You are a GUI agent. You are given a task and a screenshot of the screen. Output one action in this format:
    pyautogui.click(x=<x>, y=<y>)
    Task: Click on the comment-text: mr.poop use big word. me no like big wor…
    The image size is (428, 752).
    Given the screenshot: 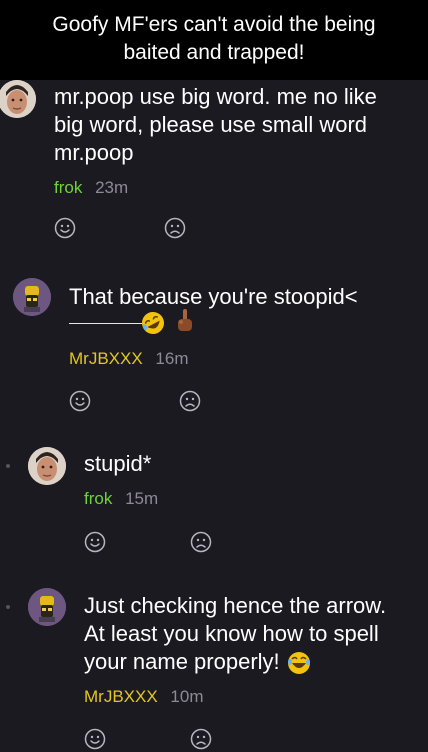 What is the action you would take?
    pyautogui.click(x=215, y=125)
    